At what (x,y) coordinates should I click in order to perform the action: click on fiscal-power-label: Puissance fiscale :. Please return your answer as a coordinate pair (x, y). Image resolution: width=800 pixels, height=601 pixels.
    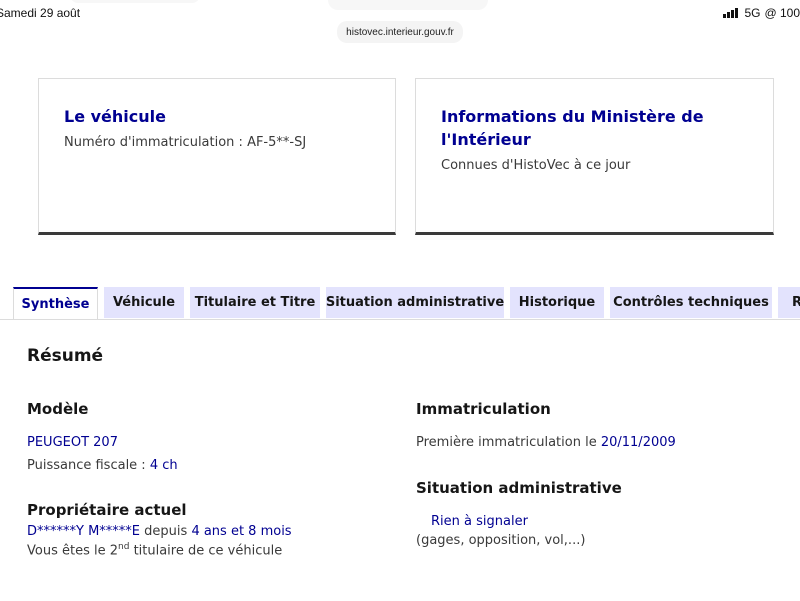
    Looking at the image, I should click on (86, 465).